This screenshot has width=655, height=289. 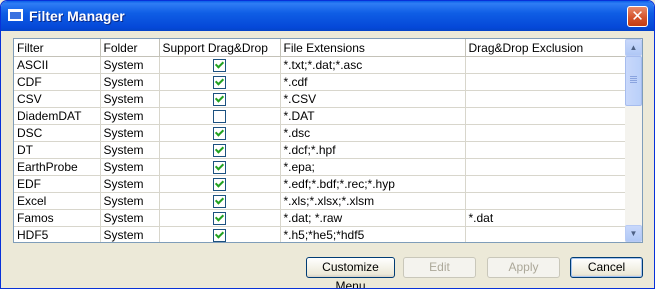 What do you see at coordinates (606, 267) in the screenshot?
I see `cancel-button: Cancel` at bounding box center [606, 267].